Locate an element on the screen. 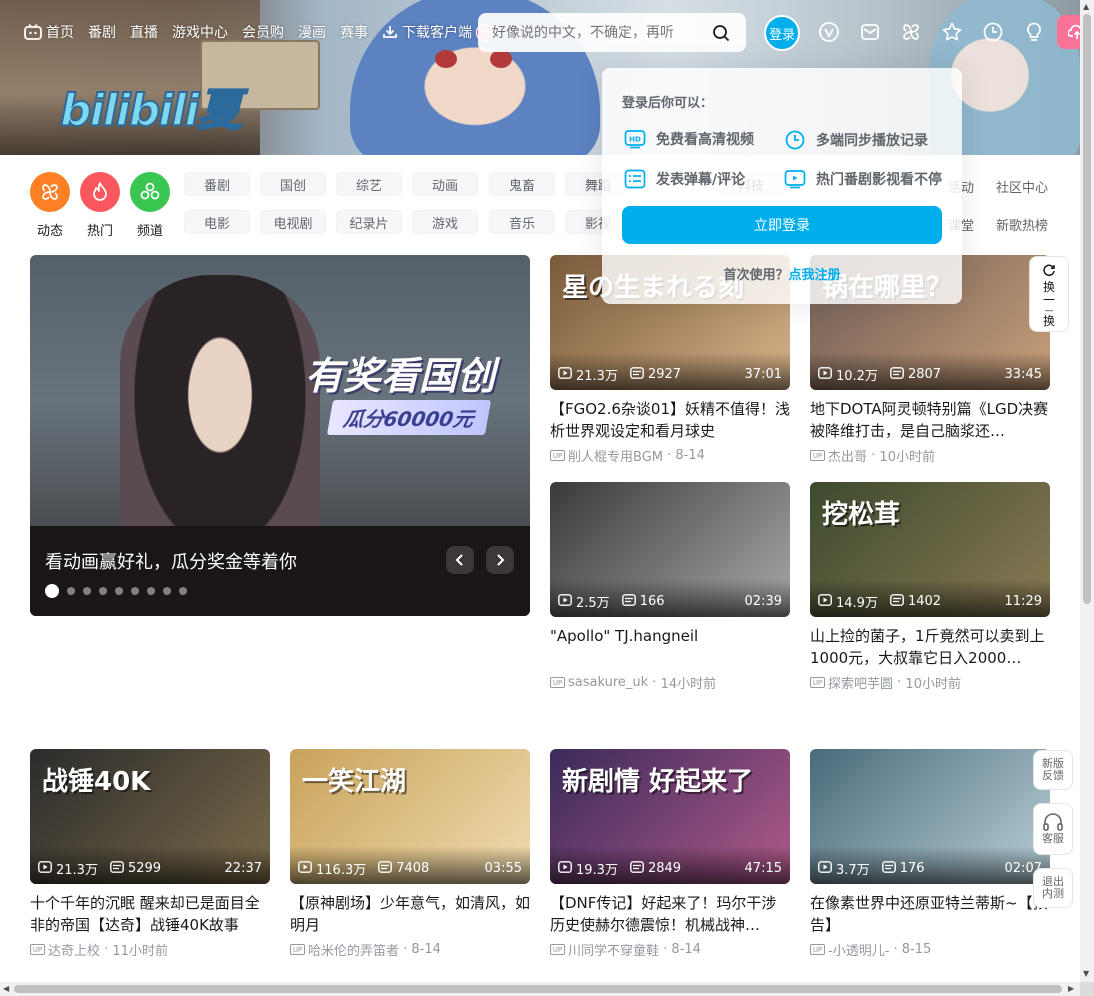  nav-bangumi: 番剧 is located at coordinates (102, 32).